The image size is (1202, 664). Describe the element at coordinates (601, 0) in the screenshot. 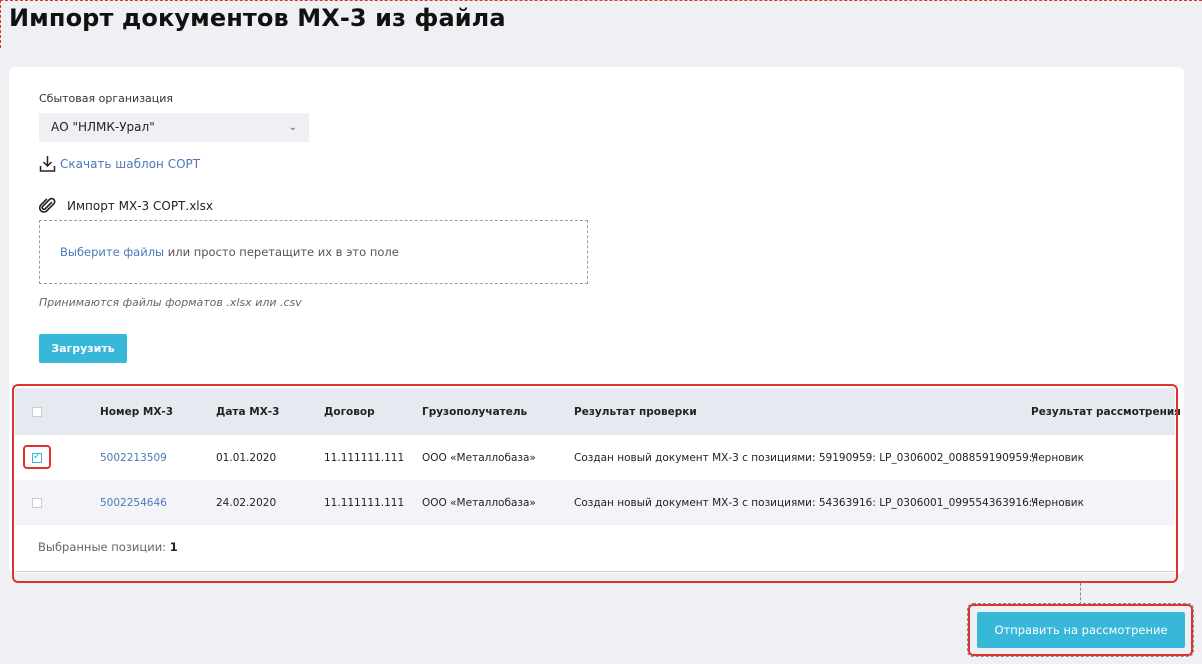

I see `annotation-dashed-border-top` at that location.